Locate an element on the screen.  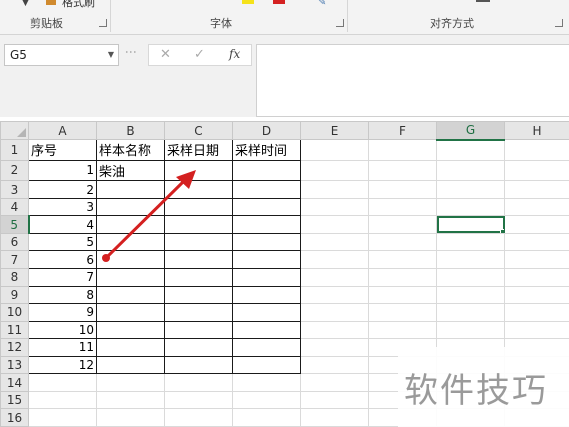
cell-a1: 序号 is located at coordinates (62, 150).